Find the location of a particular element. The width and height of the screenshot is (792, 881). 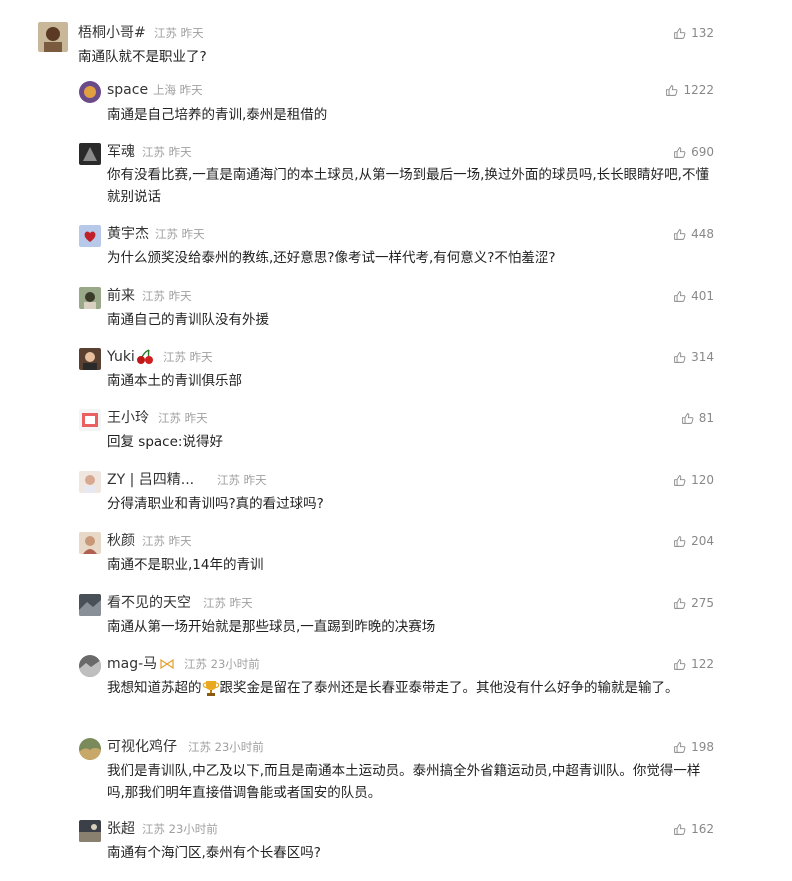

username: mag-马 is located at coordinates (141, 664).